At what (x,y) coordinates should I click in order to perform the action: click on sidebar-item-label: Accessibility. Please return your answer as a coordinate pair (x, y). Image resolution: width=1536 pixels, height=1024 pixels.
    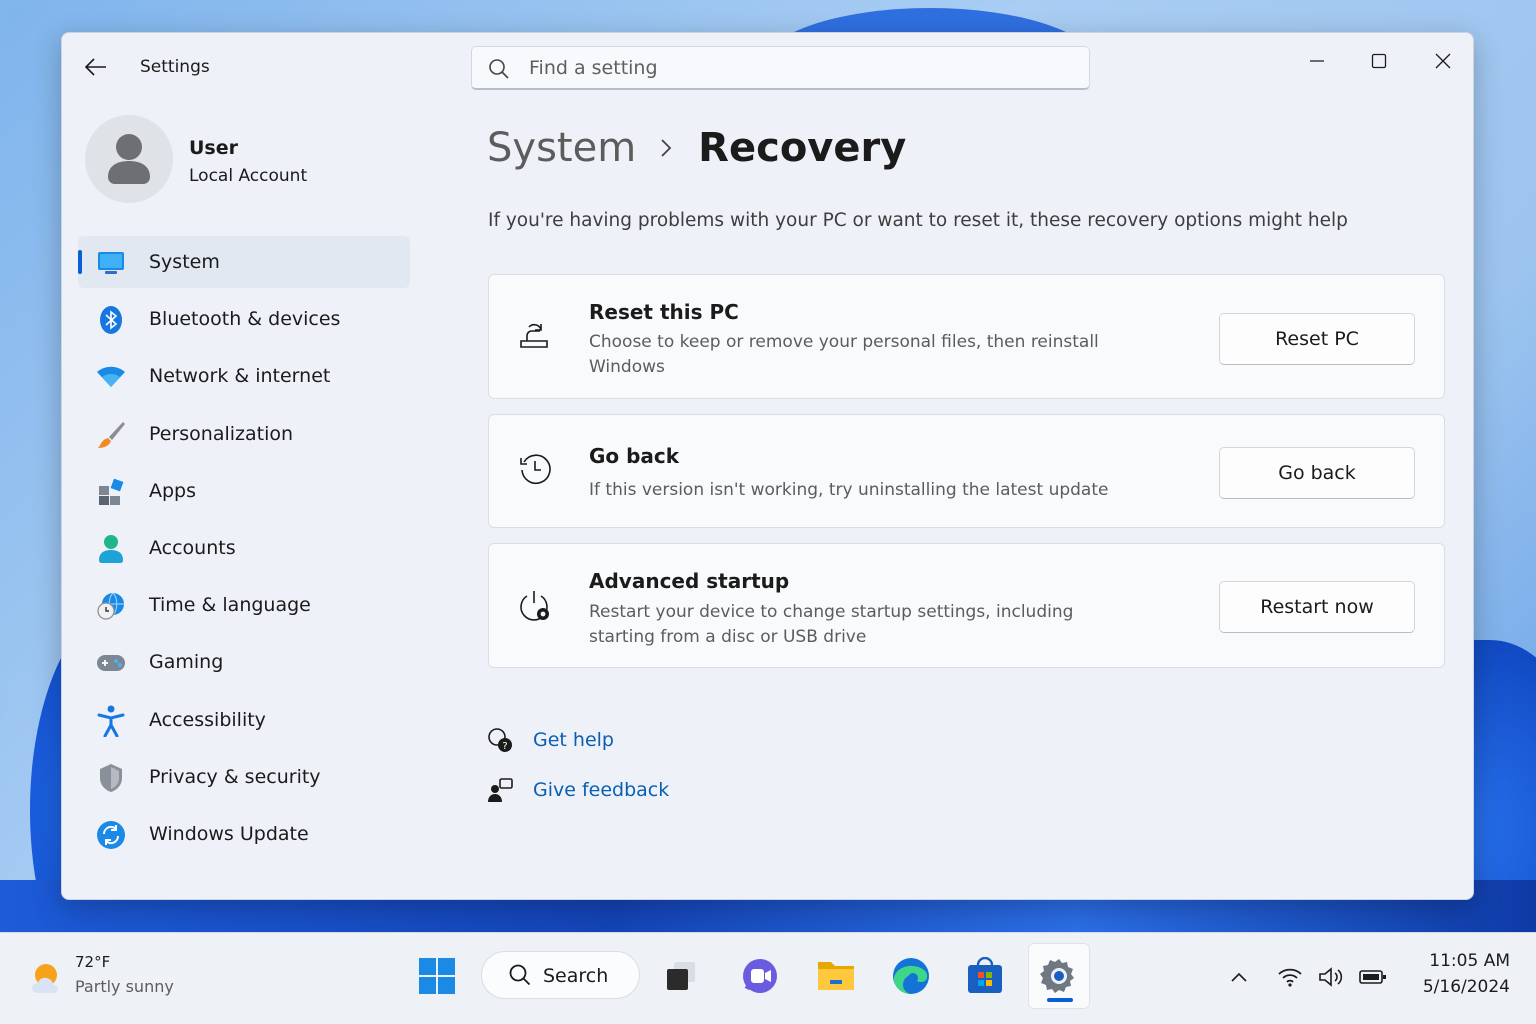
    Looking at the image, I should click on (207, 719).